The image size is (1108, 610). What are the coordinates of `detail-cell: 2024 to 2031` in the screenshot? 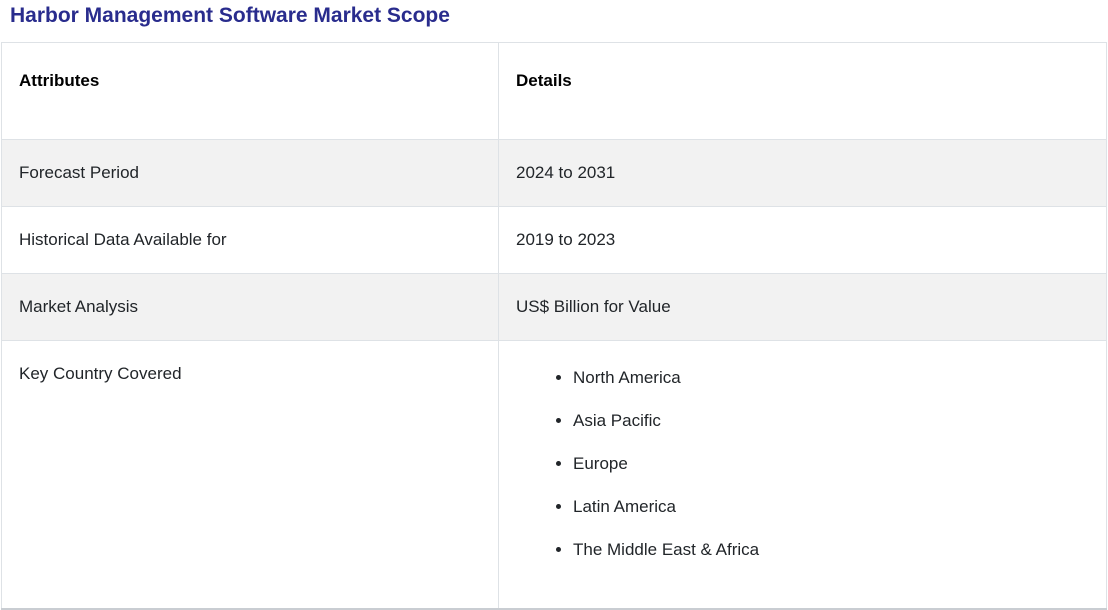 It's located at (802, 173).